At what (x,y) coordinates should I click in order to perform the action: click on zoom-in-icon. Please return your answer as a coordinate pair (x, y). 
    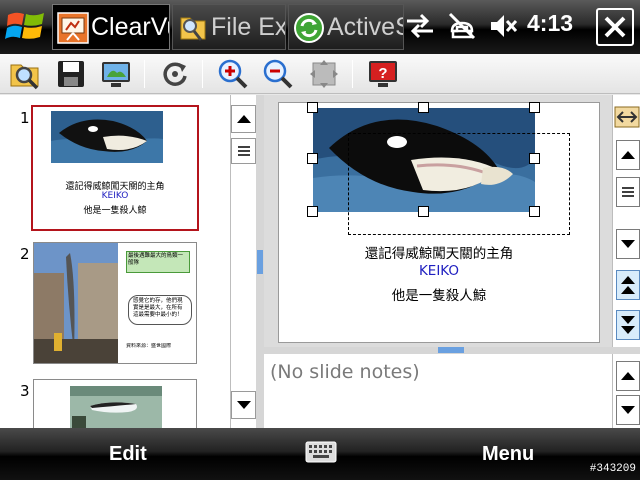
    Looking at the image, I should click on (233, 74).